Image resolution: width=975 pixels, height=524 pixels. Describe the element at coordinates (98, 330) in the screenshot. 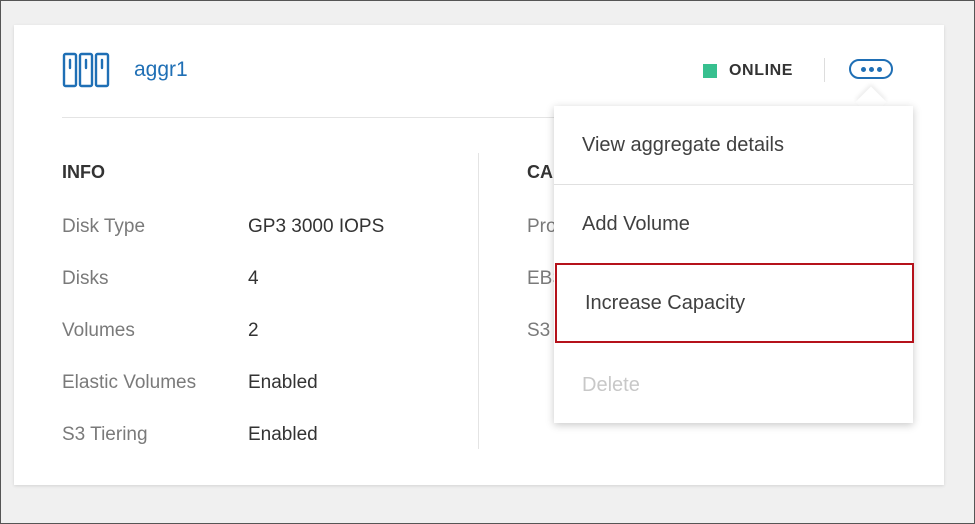

I see `info-label: Volumes` at that location.